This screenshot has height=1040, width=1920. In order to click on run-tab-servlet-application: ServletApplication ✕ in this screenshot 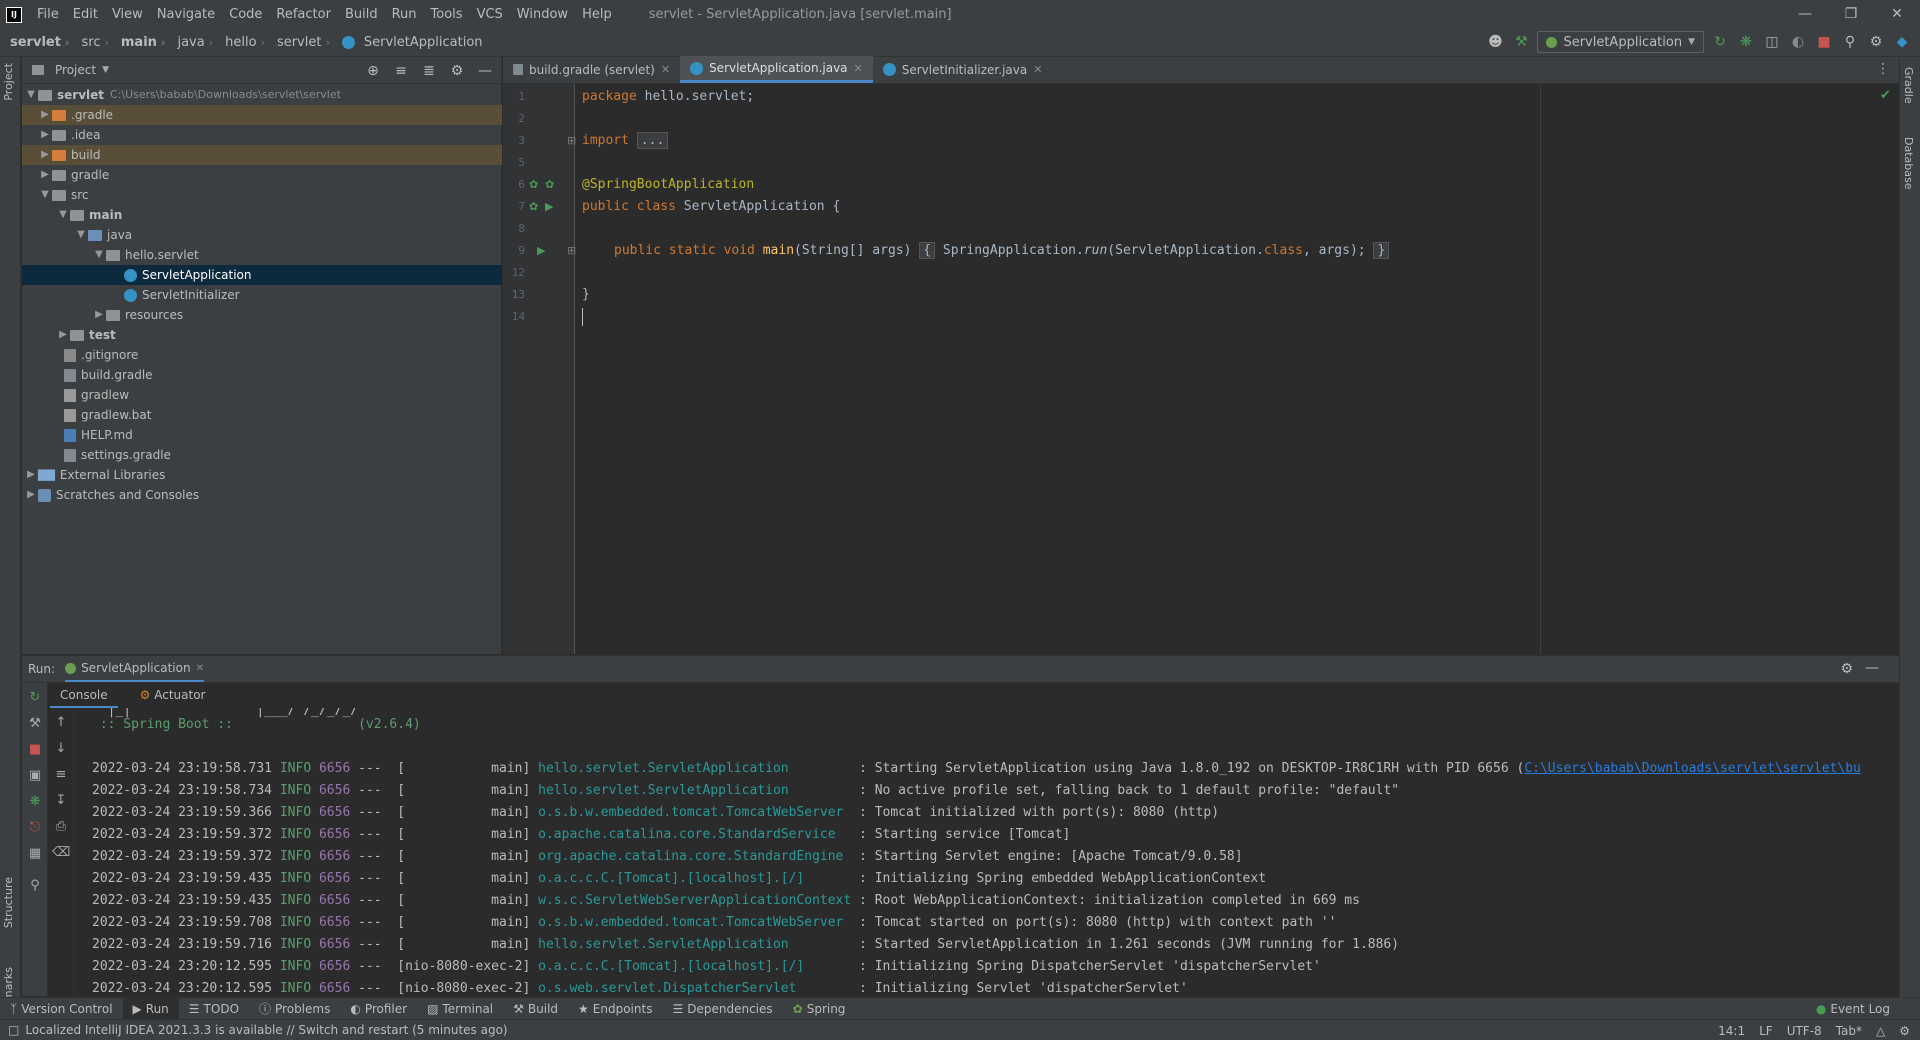, I will do `click(134, 669)`.